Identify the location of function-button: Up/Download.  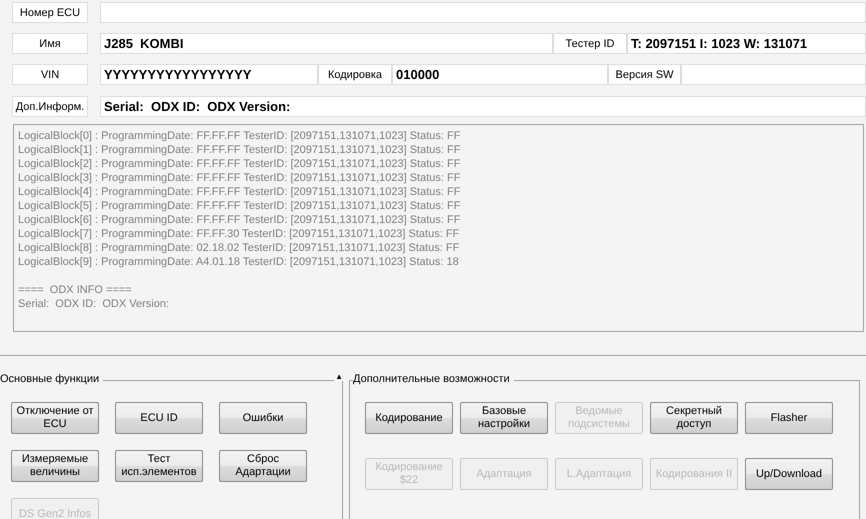
(789, 474).